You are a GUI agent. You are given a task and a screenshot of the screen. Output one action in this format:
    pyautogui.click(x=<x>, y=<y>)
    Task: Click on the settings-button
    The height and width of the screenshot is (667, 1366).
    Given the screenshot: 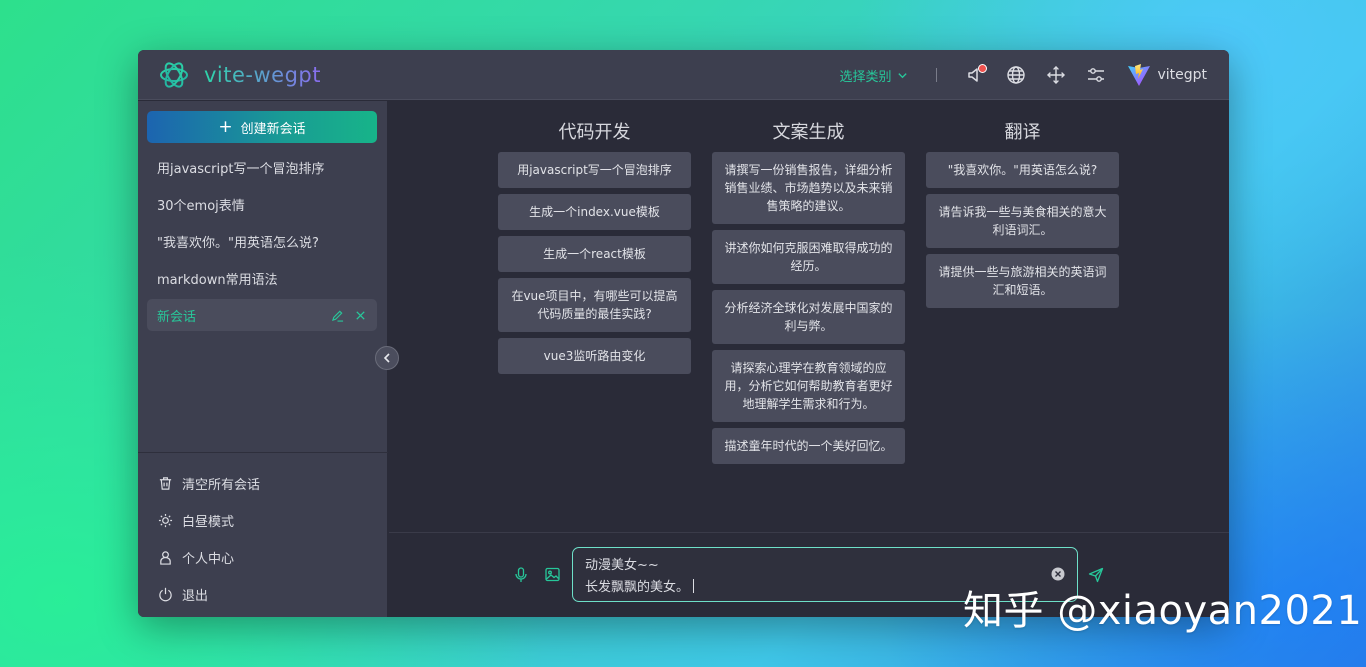 What is the action you would take?
    pyautogui.click(x=1096, y=75)
    